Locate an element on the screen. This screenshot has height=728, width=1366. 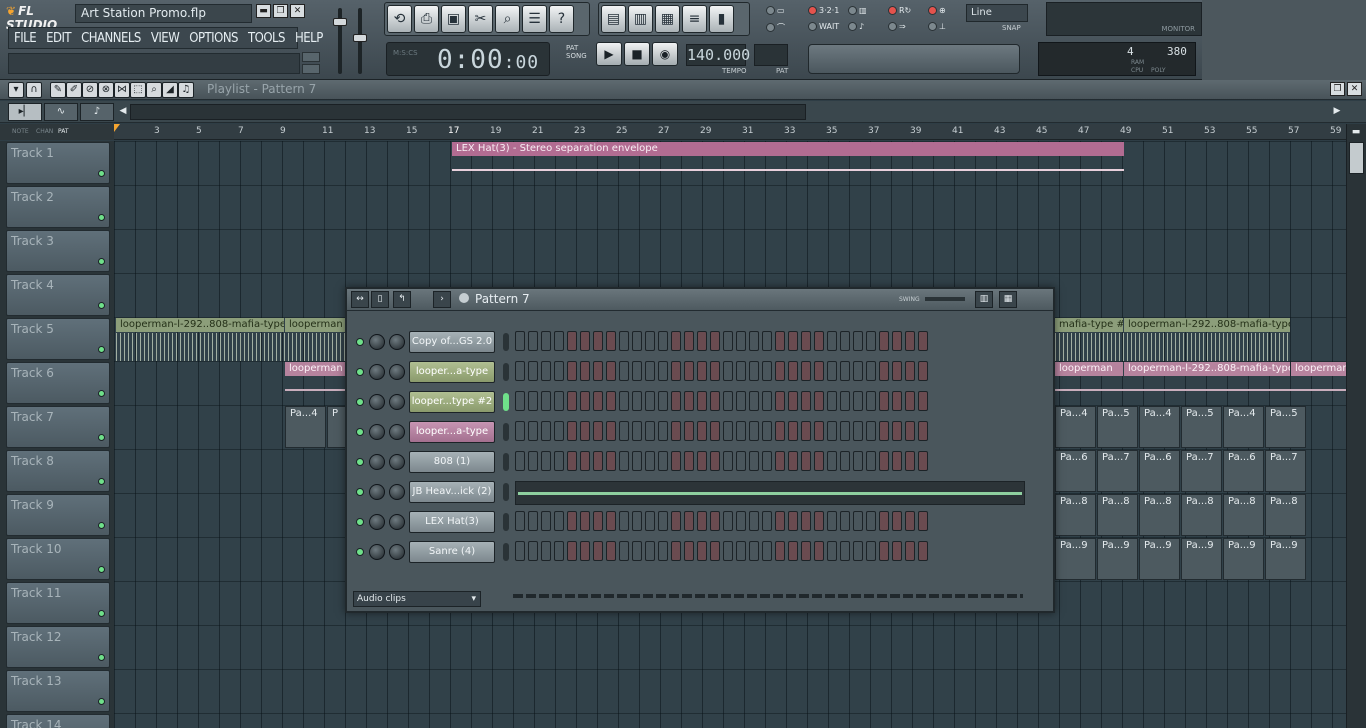
channel-volume-knob is located at coordinates (397, 492).